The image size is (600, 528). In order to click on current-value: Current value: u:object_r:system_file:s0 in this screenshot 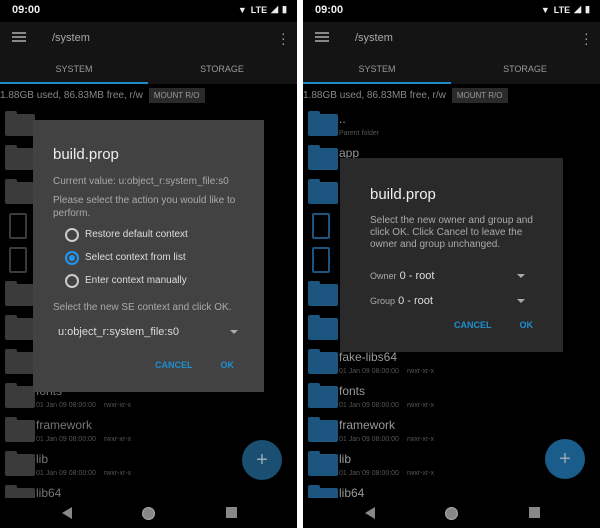, I will do `click(141, 181)`.